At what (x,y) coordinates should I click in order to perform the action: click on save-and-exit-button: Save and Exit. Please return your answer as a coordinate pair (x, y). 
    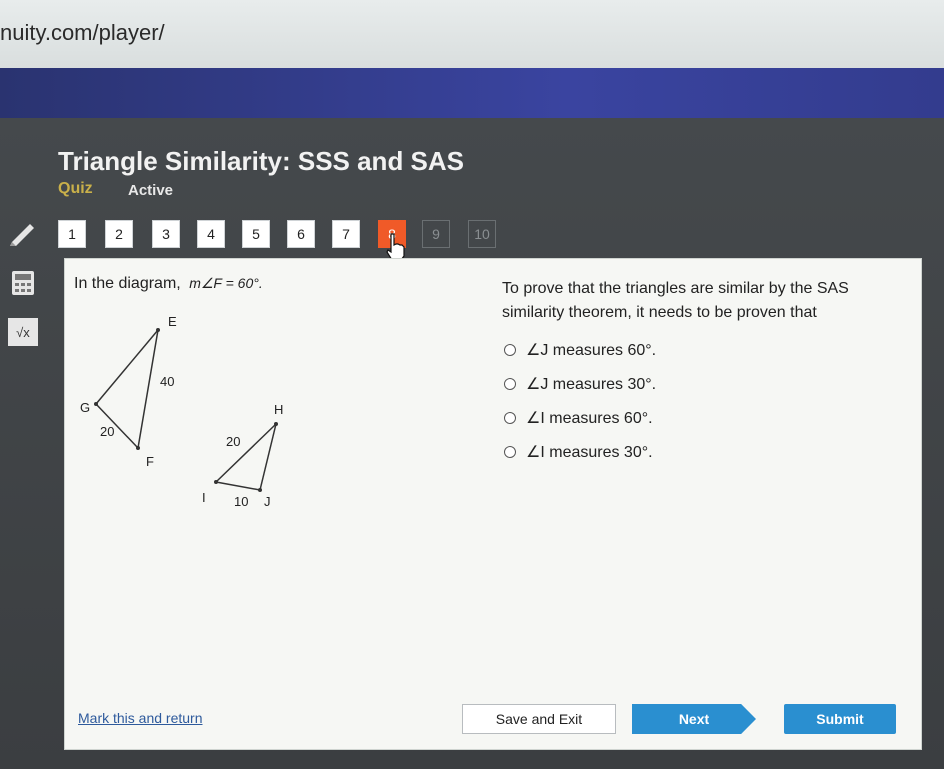
    Looking at the image, I should click on (539, 719).